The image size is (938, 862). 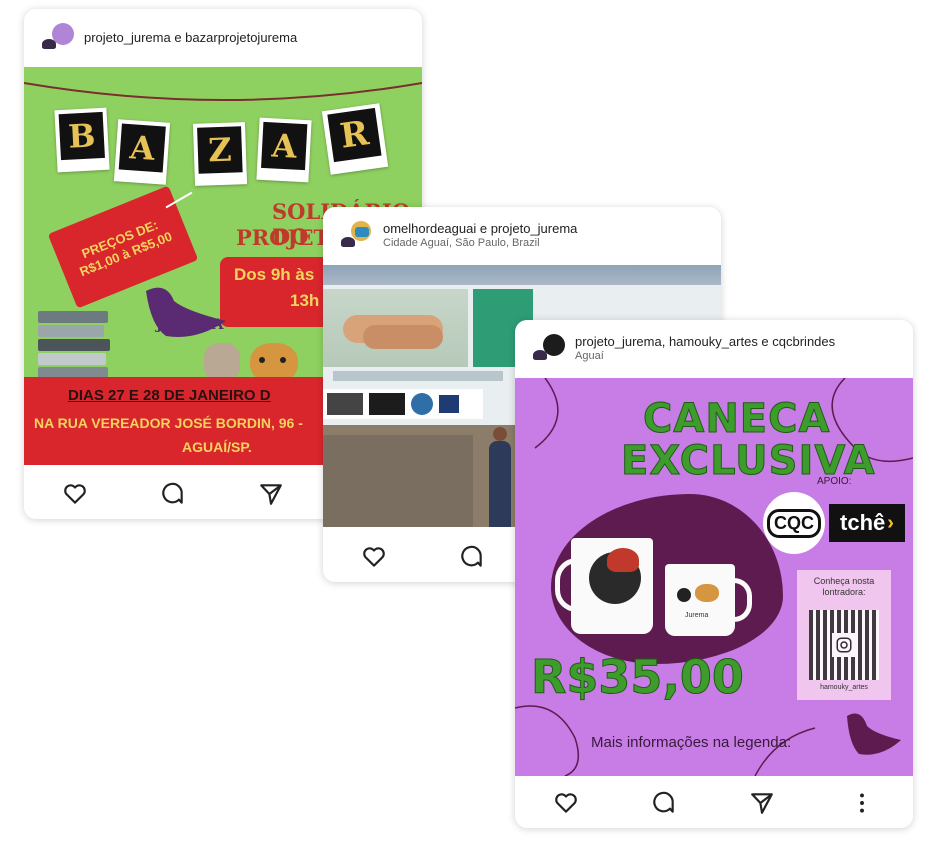 What do you see at coordinates (500, 477) in the screenshot?
I see `person-image` at bounding box center [500, 477].